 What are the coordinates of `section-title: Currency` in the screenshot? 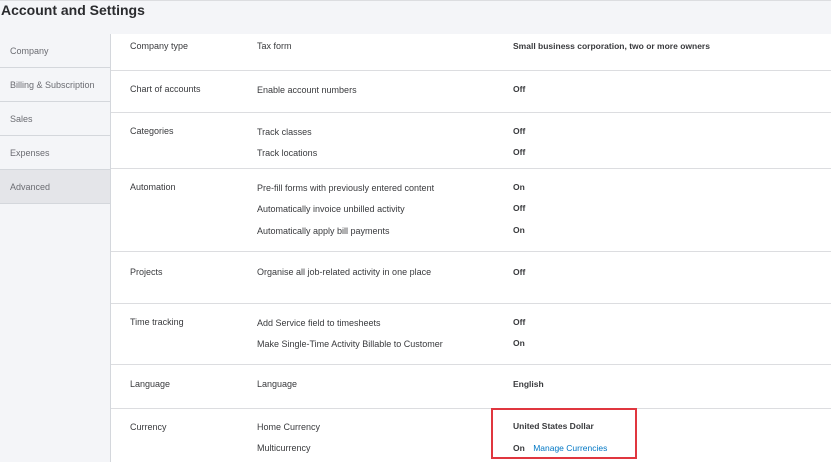 It's located at (148, 427).